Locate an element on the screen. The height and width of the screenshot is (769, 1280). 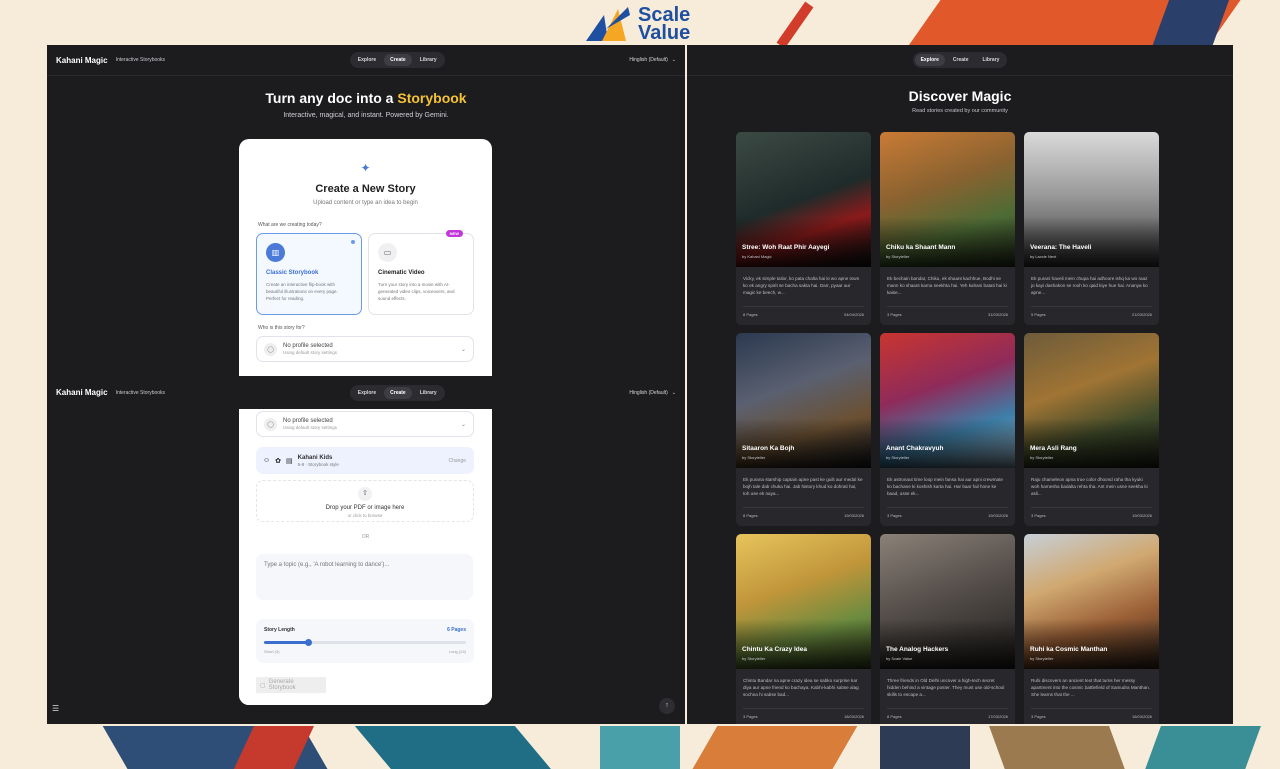
top-navbar: Explore Create Library is located at coordinates (960, 60).